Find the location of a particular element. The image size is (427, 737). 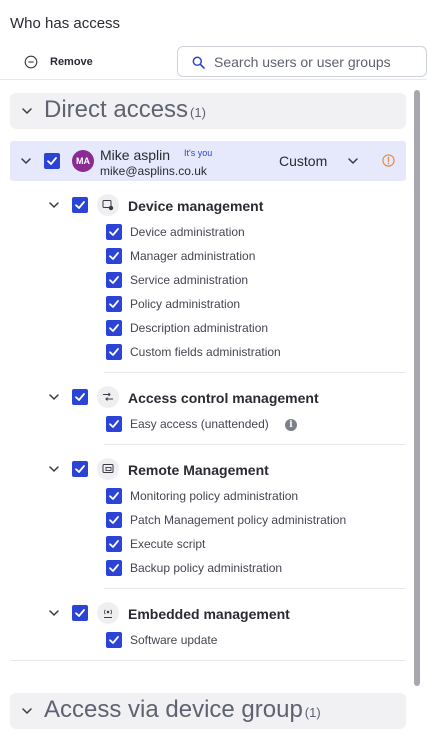

direct-access-title: Direct access is located at coordinates (116, 109).